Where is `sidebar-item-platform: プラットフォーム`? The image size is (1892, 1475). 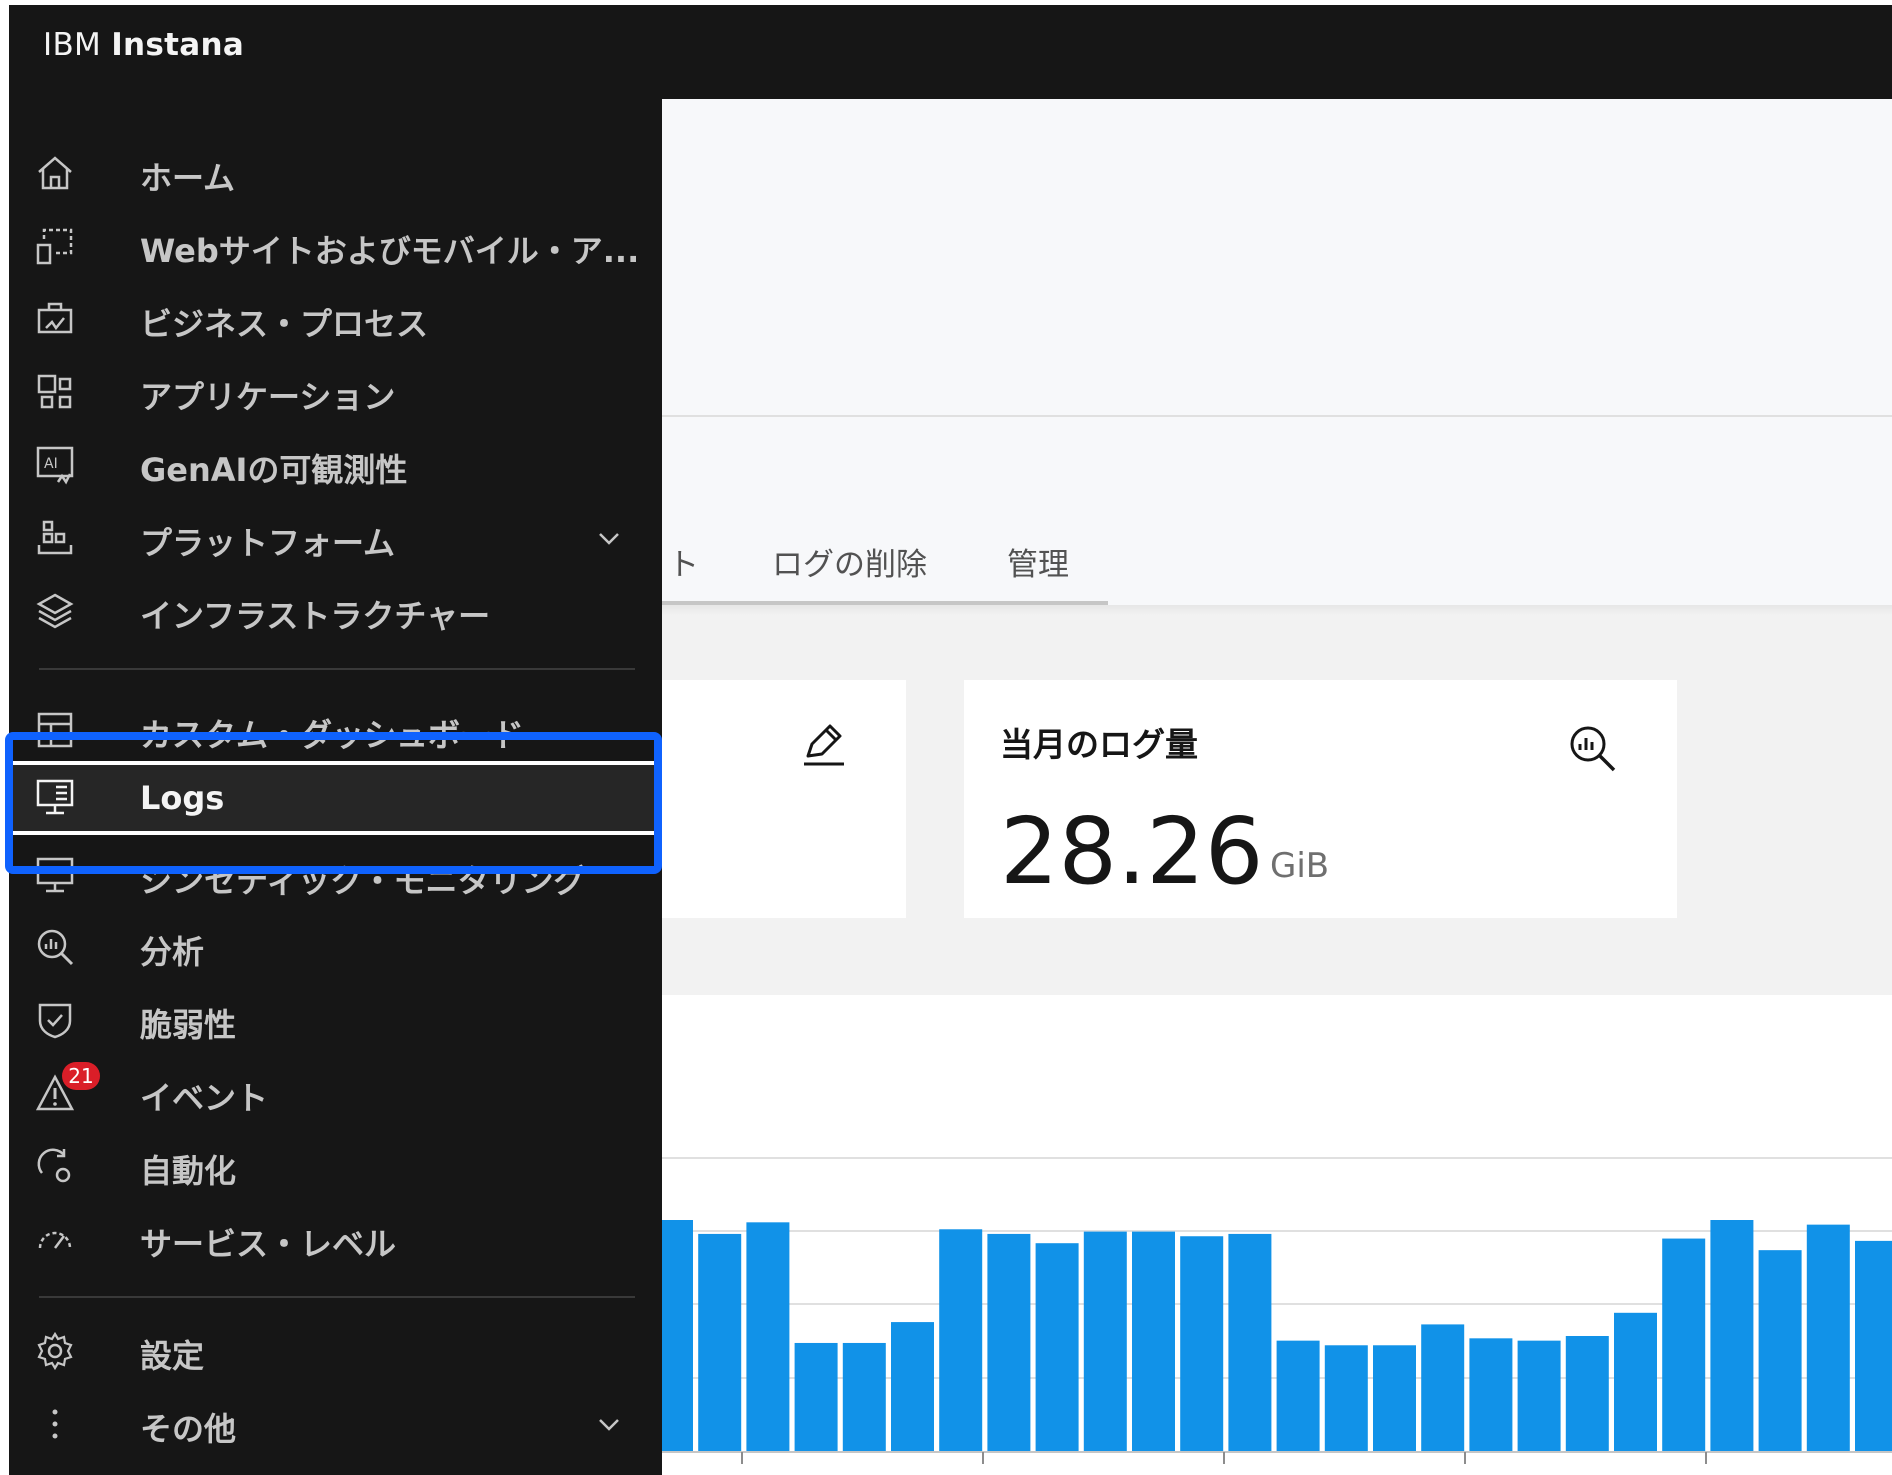 sidebar-item-platform: プラットフォーム is located at coordinates (335, 537).